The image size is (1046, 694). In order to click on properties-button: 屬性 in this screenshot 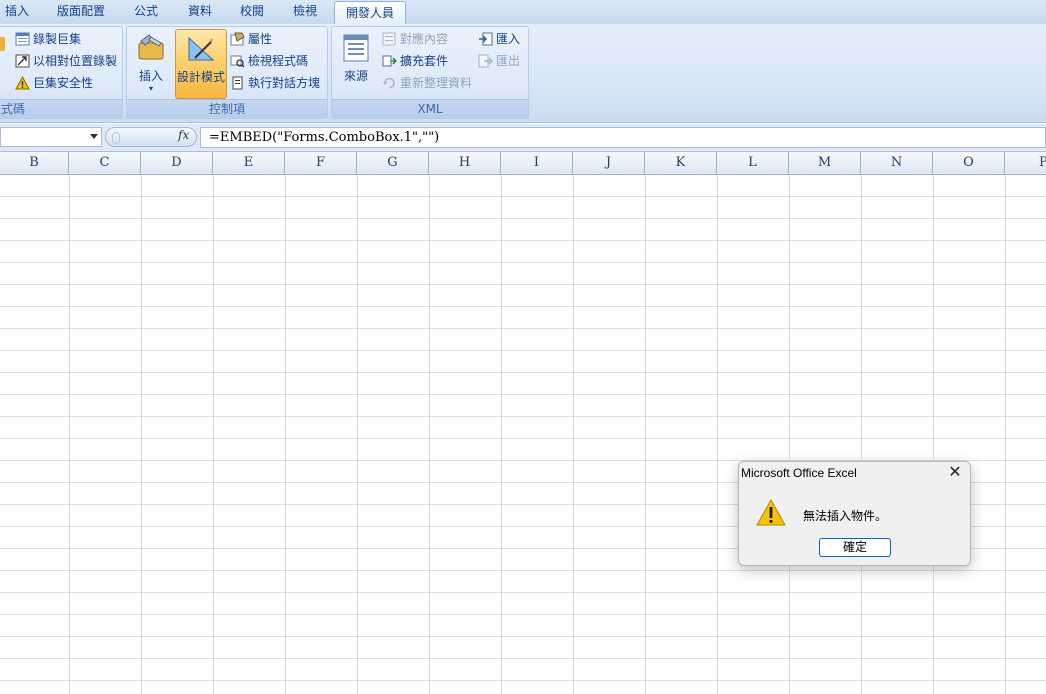, I will do `click(251, 39)`.